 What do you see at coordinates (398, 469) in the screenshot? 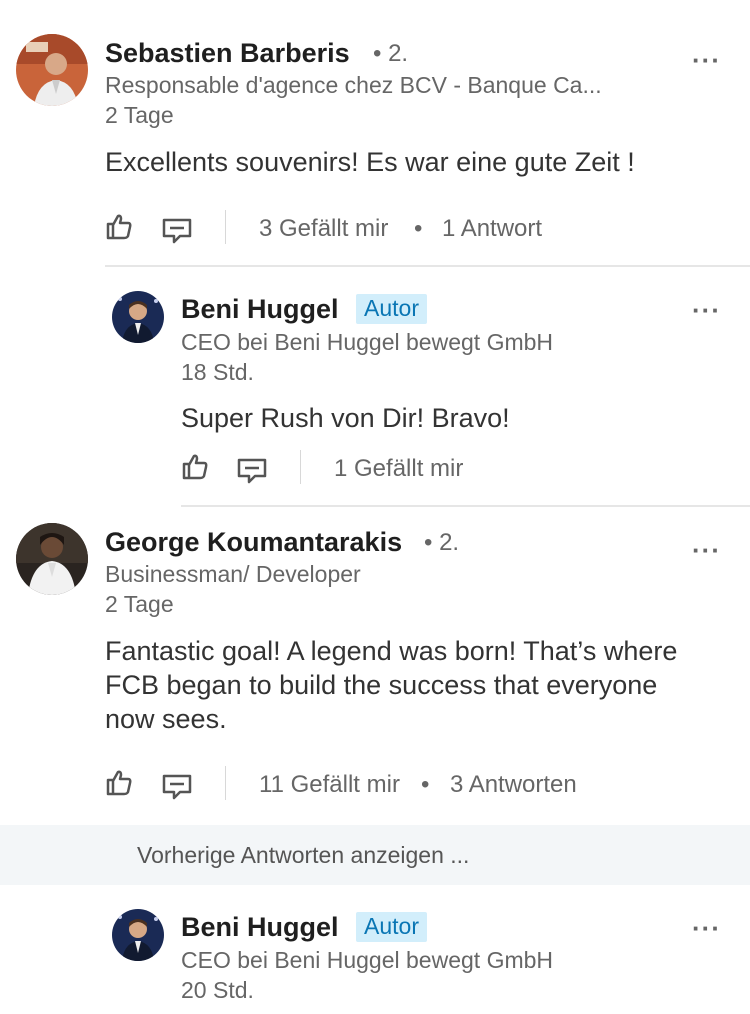
I see `likes-count: 1 Gefällt mir` at bounding box center [398, 469].